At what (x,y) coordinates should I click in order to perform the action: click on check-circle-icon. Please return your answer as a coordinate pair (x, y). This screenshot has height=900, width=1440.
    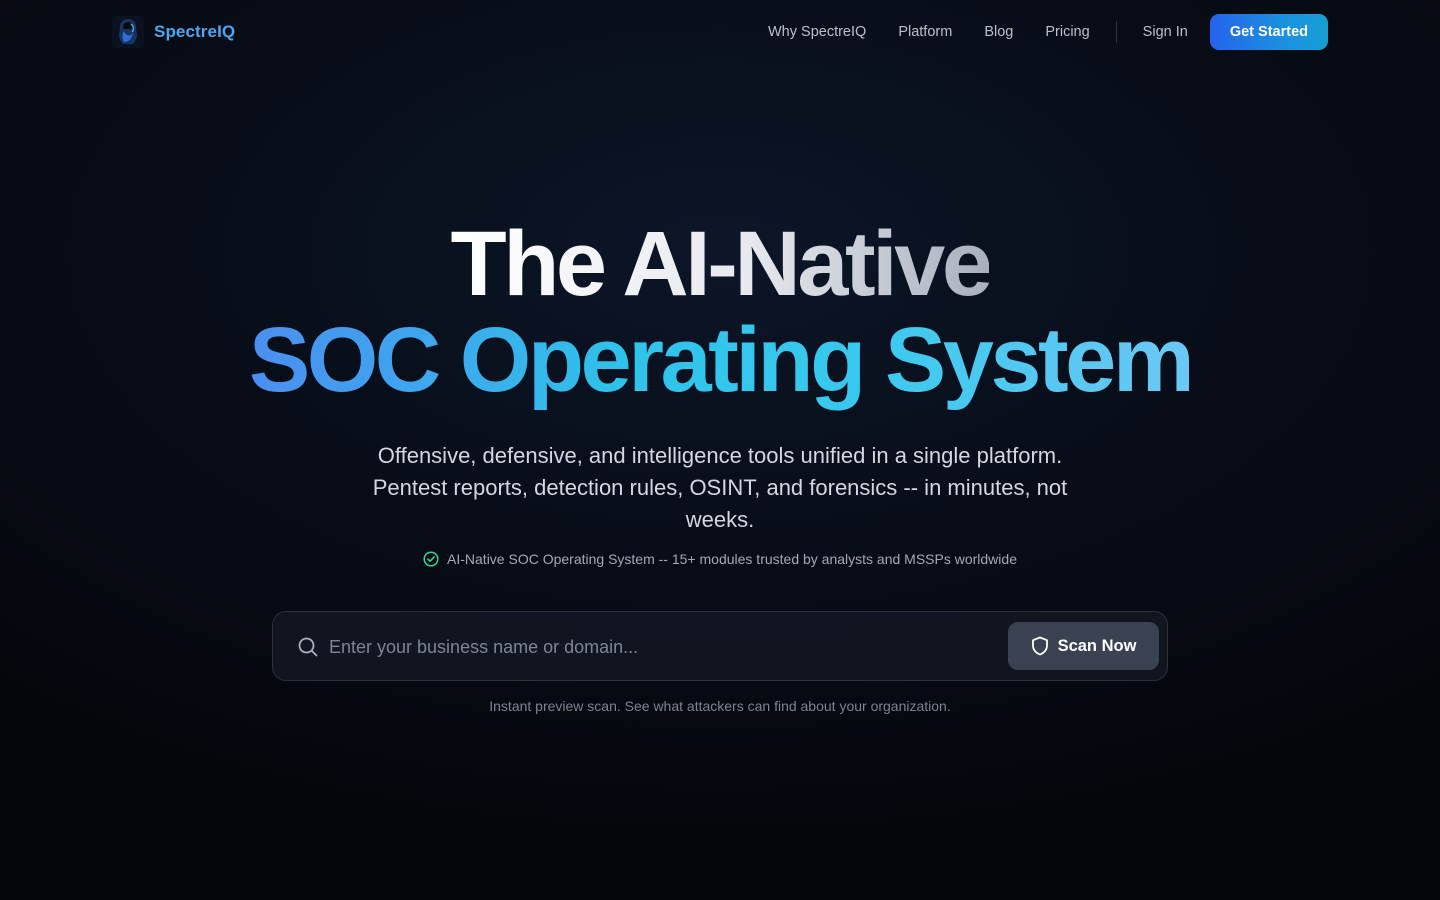
    Looking at the image, I should click on (431, 559).